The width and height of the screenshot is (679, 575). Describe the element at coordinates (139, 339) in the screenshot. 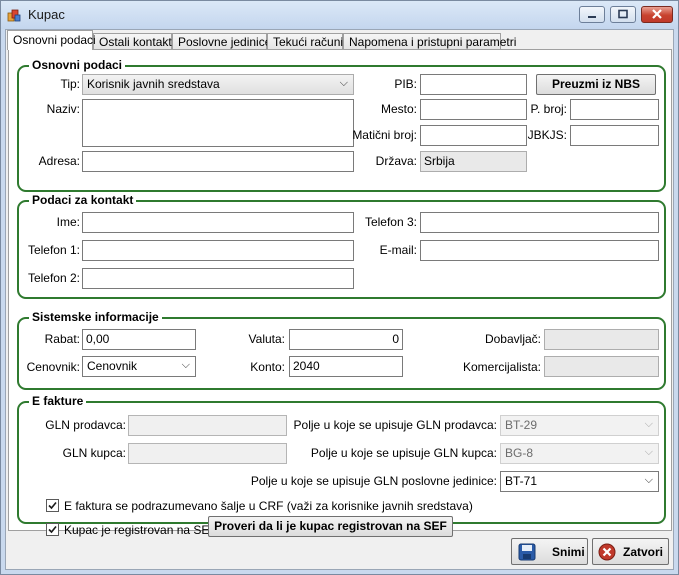

I see `rabat-input: 0,00` at that location.